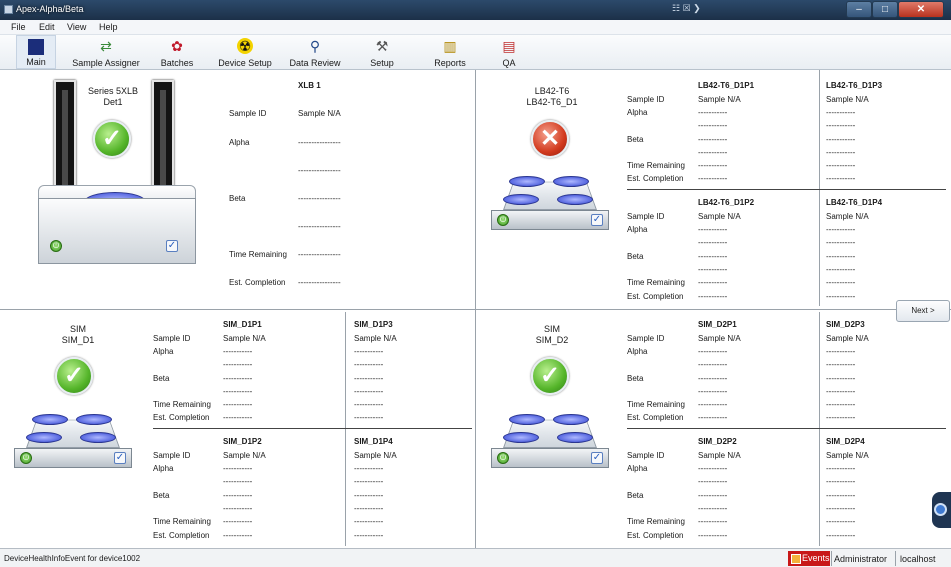 The height and width of the screenshot is (567, 951). What do you see at coordinates (76, 27) in the screenshot?
I see `menu-view: View` at bounding box center [76, 27].